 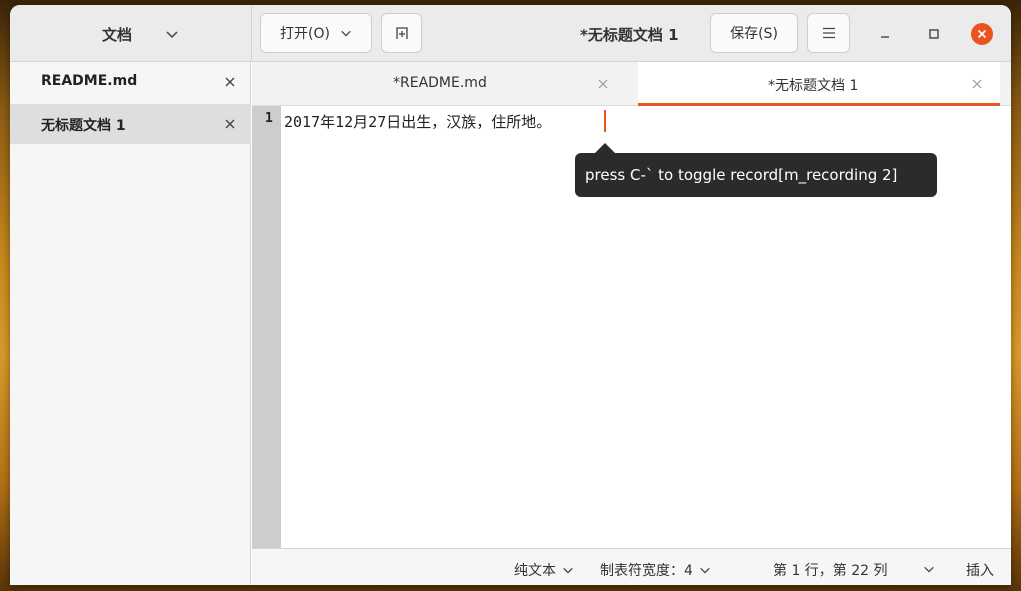 I want to click on sidebar-item-label: README.md, so click(x=89, y=81).